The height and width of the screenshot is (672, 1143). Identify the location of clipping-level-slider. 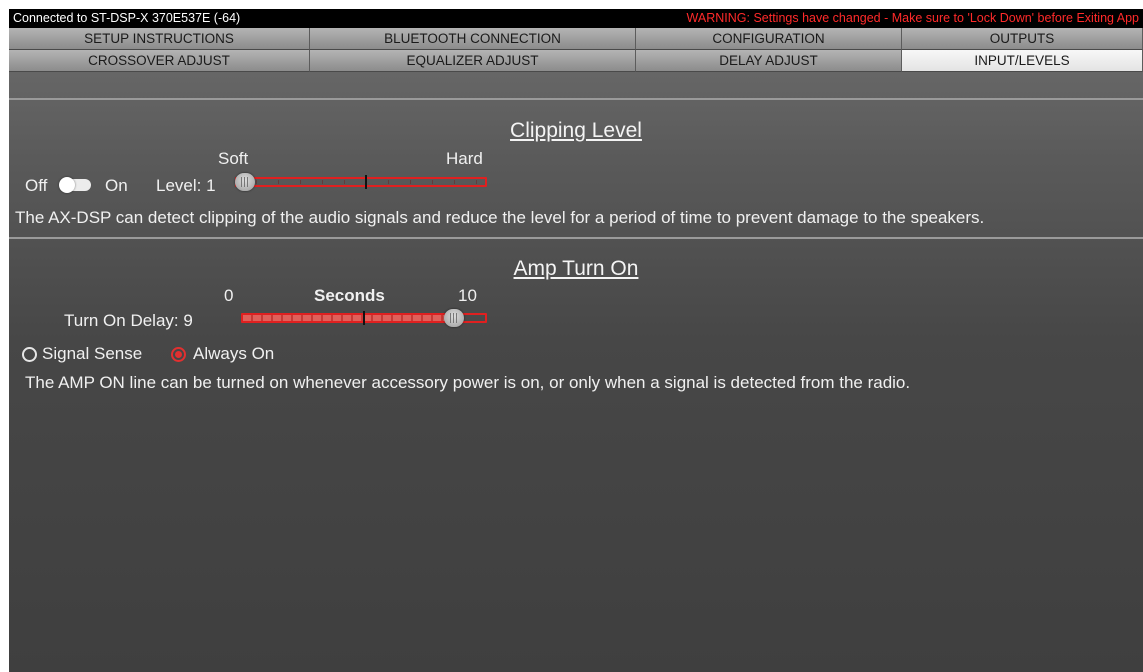
(361, 182).